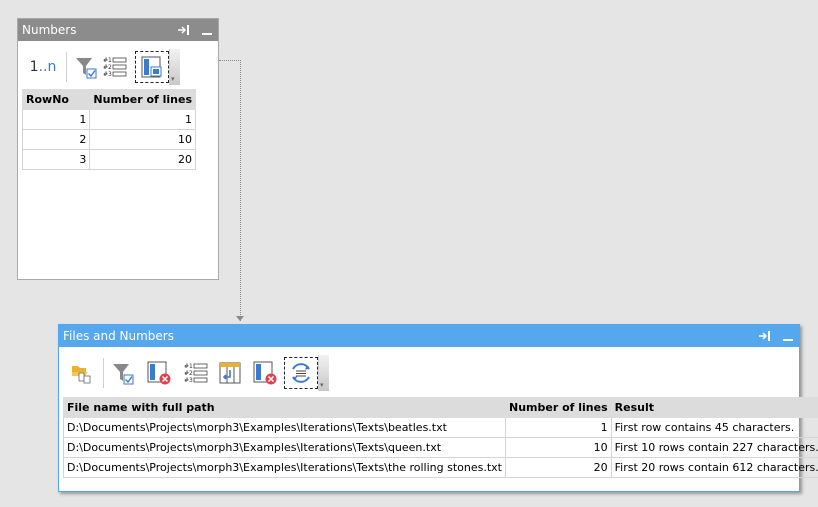 Image resolution: width=818 pixels, height=507 pixels. Describe the element at coordinates (56, 139) in the screenshot. I see `cell-rowno: 2` at that location.